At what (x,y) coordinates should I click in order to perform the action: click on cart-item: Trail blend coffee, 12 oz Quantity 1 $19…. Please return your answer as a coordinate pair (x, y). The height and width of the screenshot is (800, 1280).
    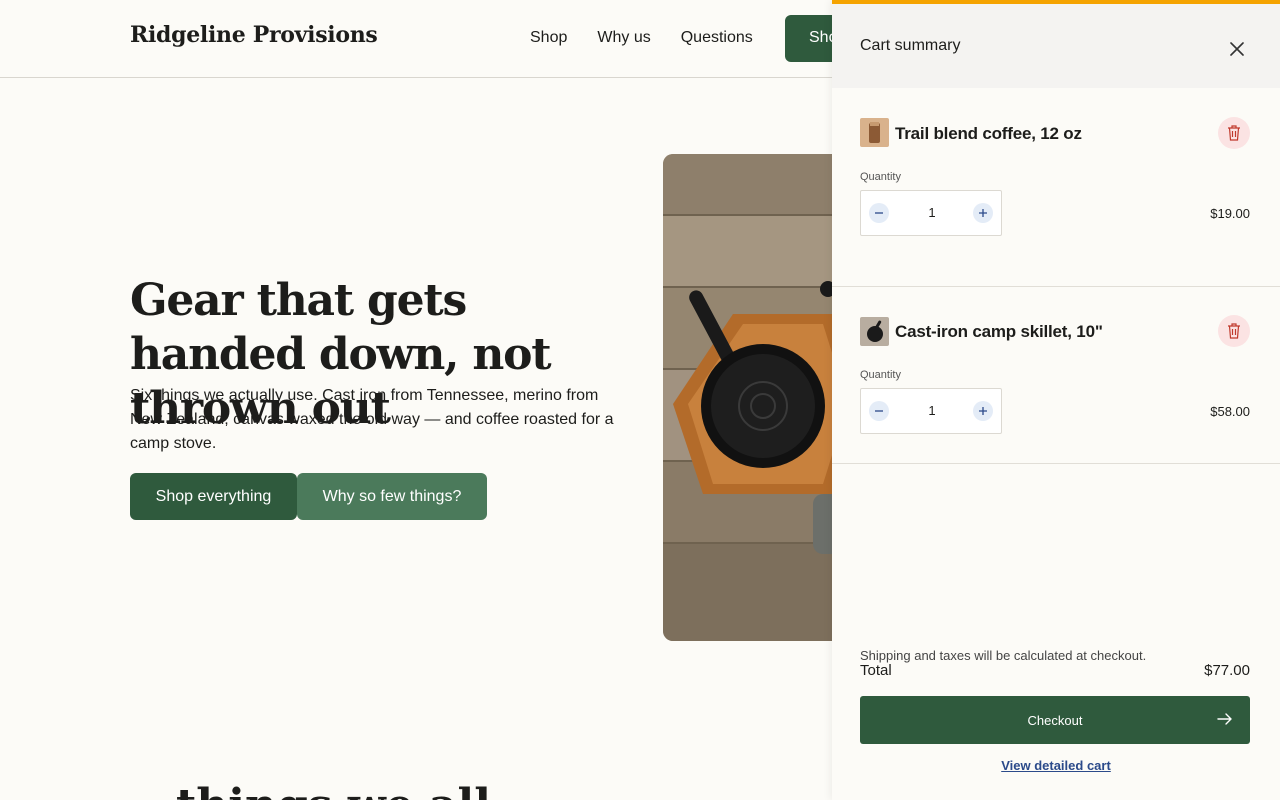
    Looking at the image, I should click on (1056, 187).